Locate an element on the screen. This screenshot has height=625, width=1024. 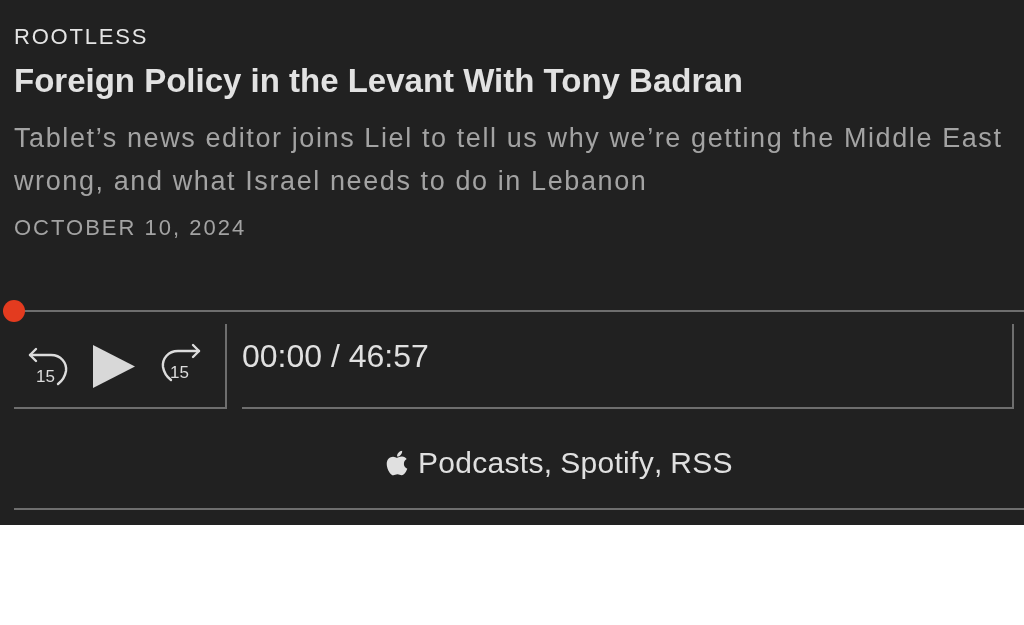
apple-icon is located at coordinates (397, 462).